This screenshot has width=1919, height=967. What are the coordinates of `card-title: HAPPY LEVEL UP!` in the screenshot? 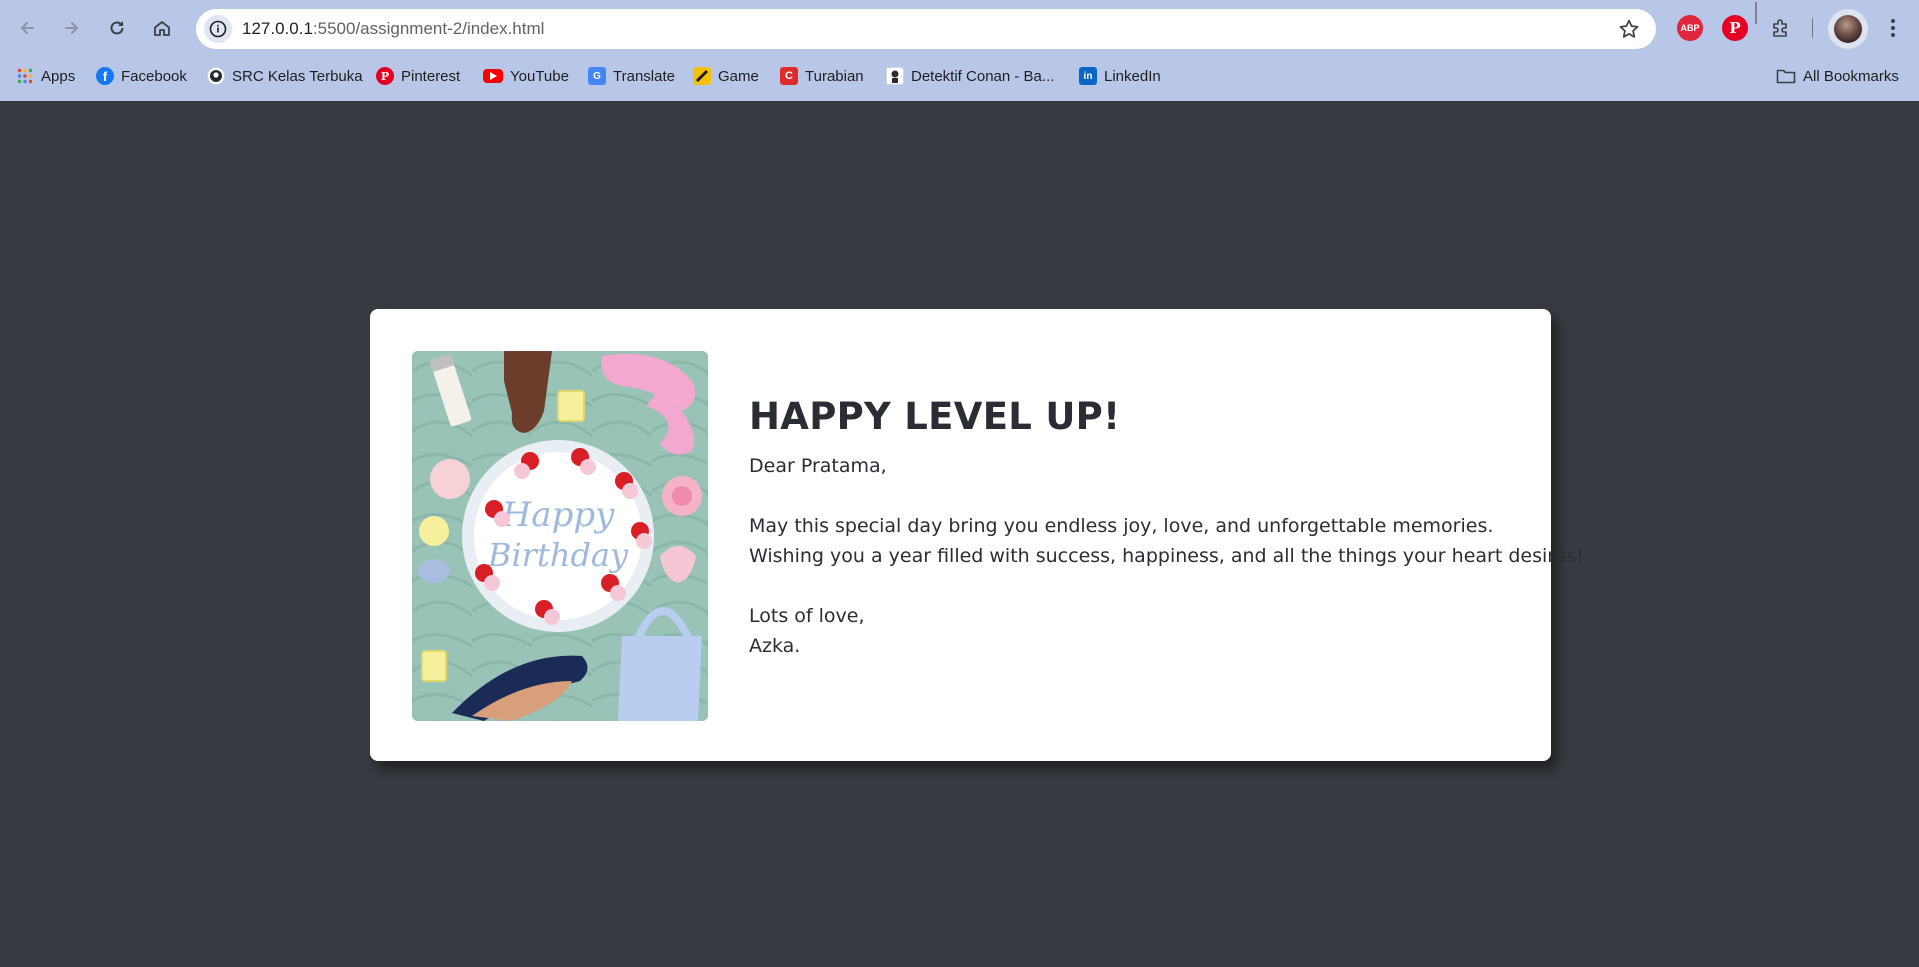 It's located at (935, 416).